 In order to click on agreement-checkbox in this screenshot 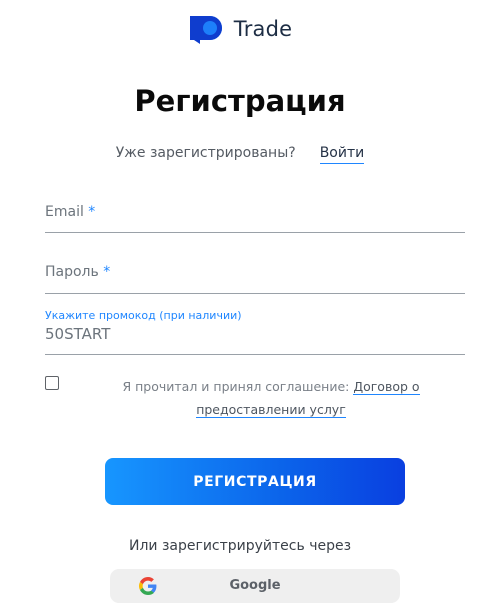, I will do `click(52, 383)`.